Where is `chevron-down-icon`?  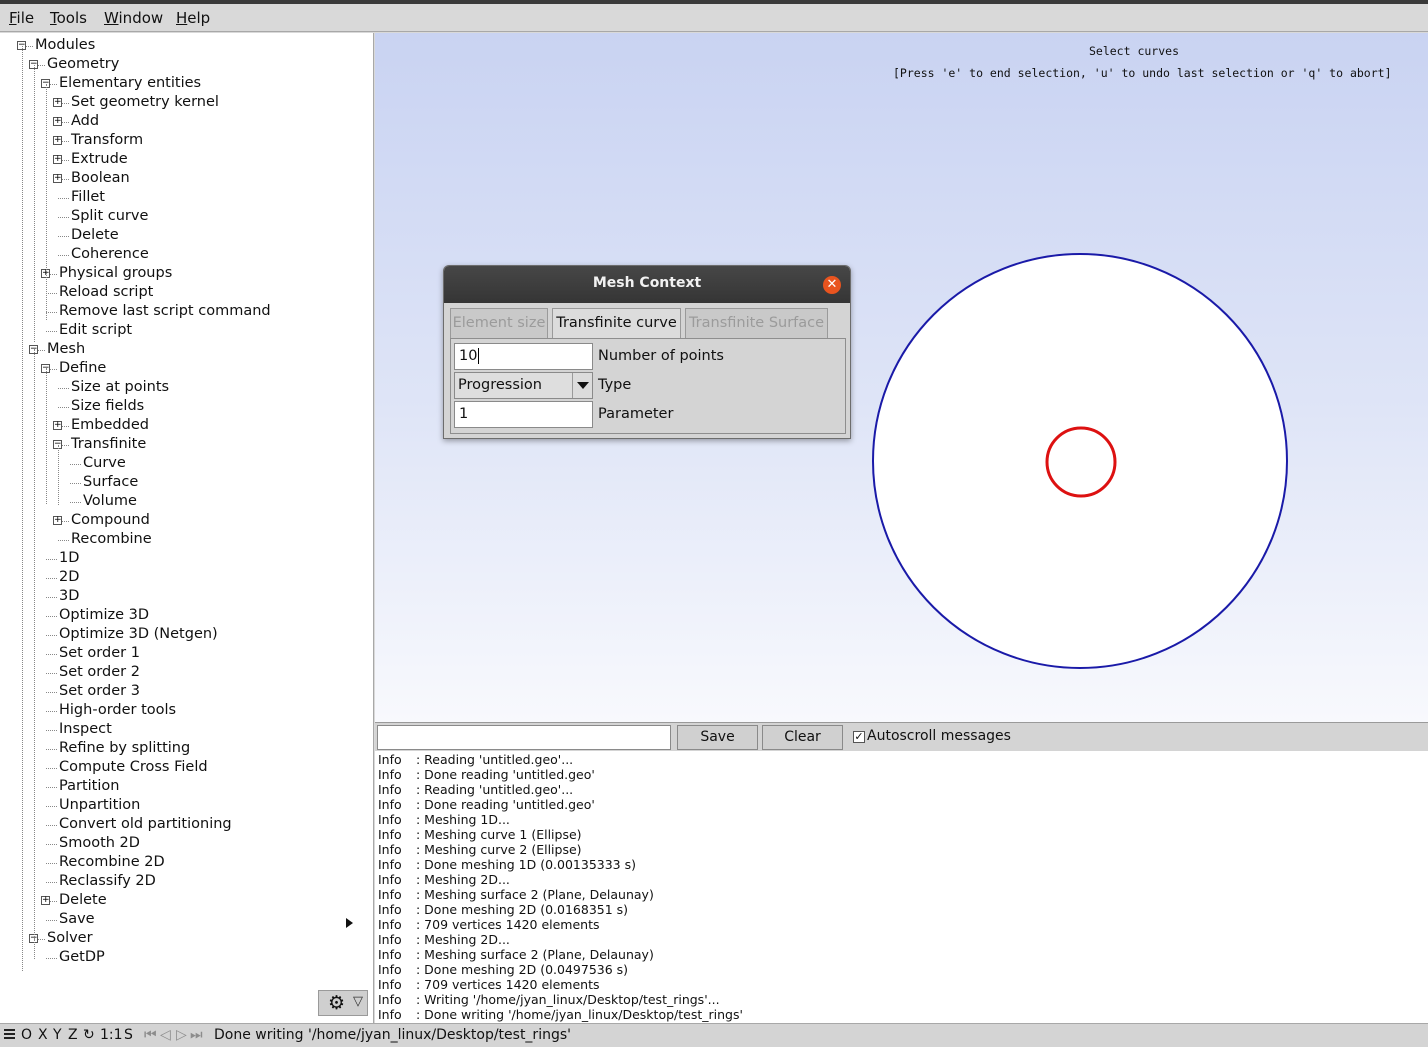
chevron-down-icon is located at coordinates (582, 385).